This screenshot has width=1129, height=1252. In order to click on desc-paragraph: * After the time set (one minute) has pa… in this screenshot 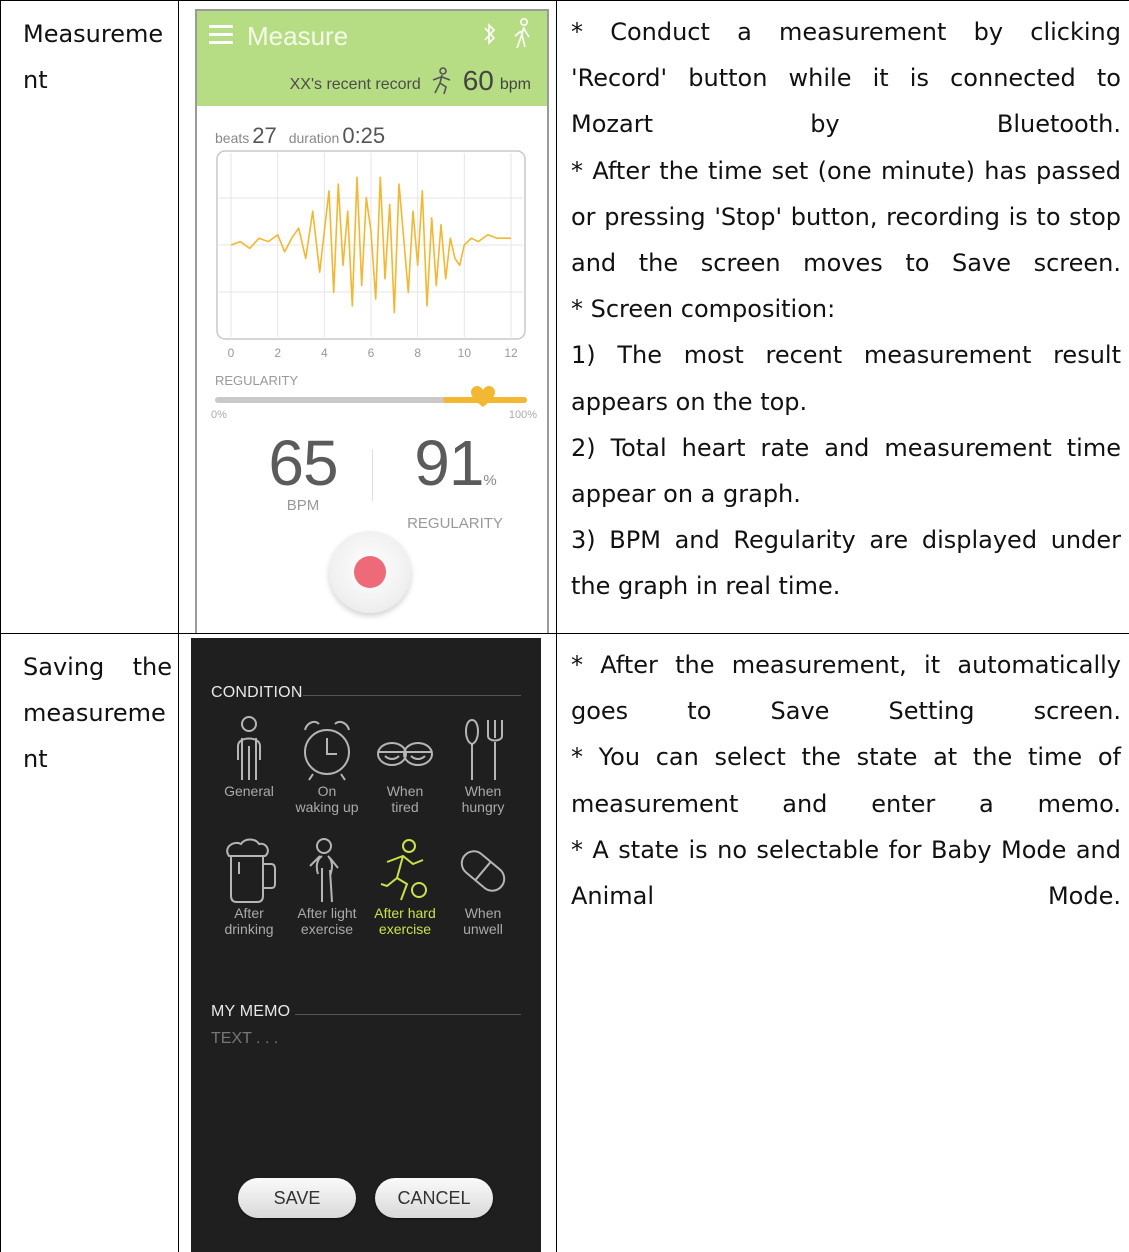, I will do `click(846, 217)`.